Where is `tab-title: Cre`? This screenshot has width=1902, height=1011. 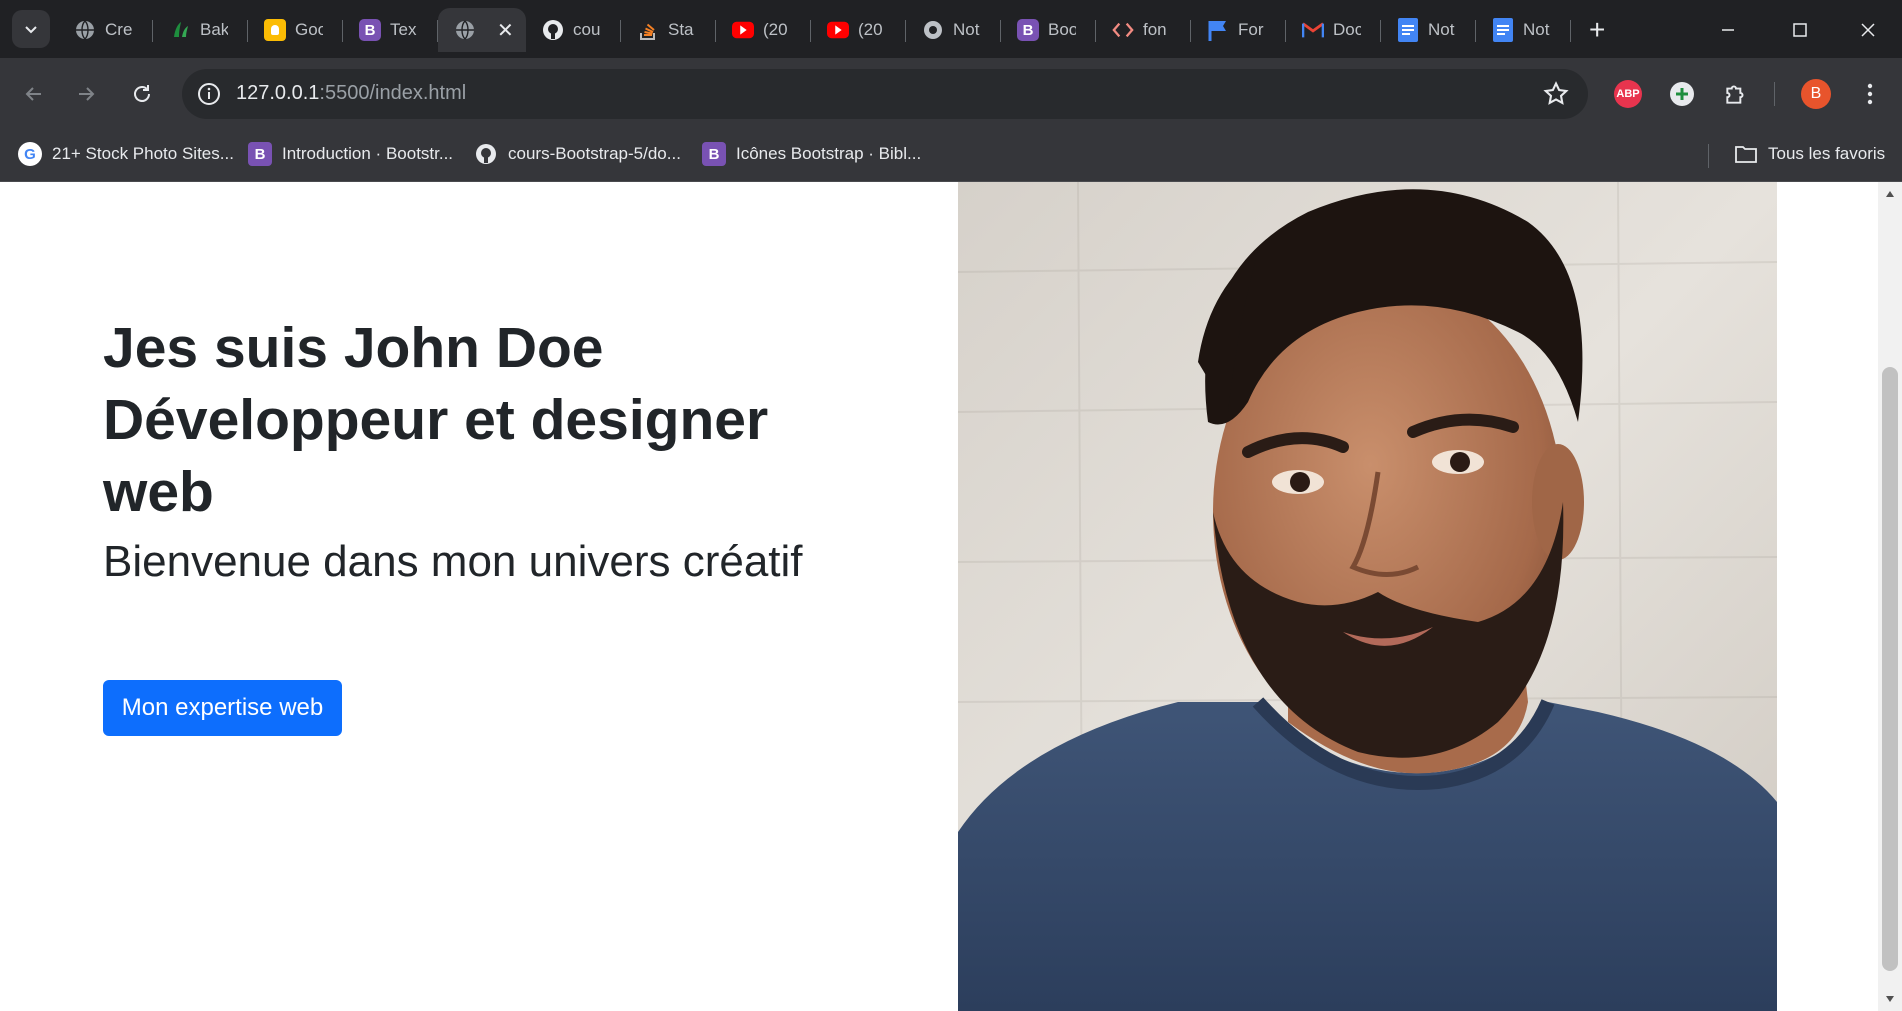
tab-title: Cre is located at coordinates (119, 29).